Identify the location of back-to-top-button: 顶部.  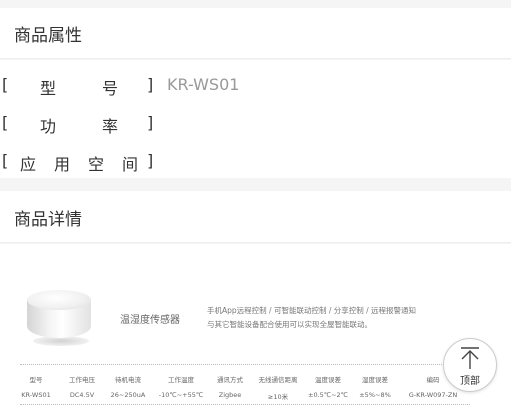
(470, 365).